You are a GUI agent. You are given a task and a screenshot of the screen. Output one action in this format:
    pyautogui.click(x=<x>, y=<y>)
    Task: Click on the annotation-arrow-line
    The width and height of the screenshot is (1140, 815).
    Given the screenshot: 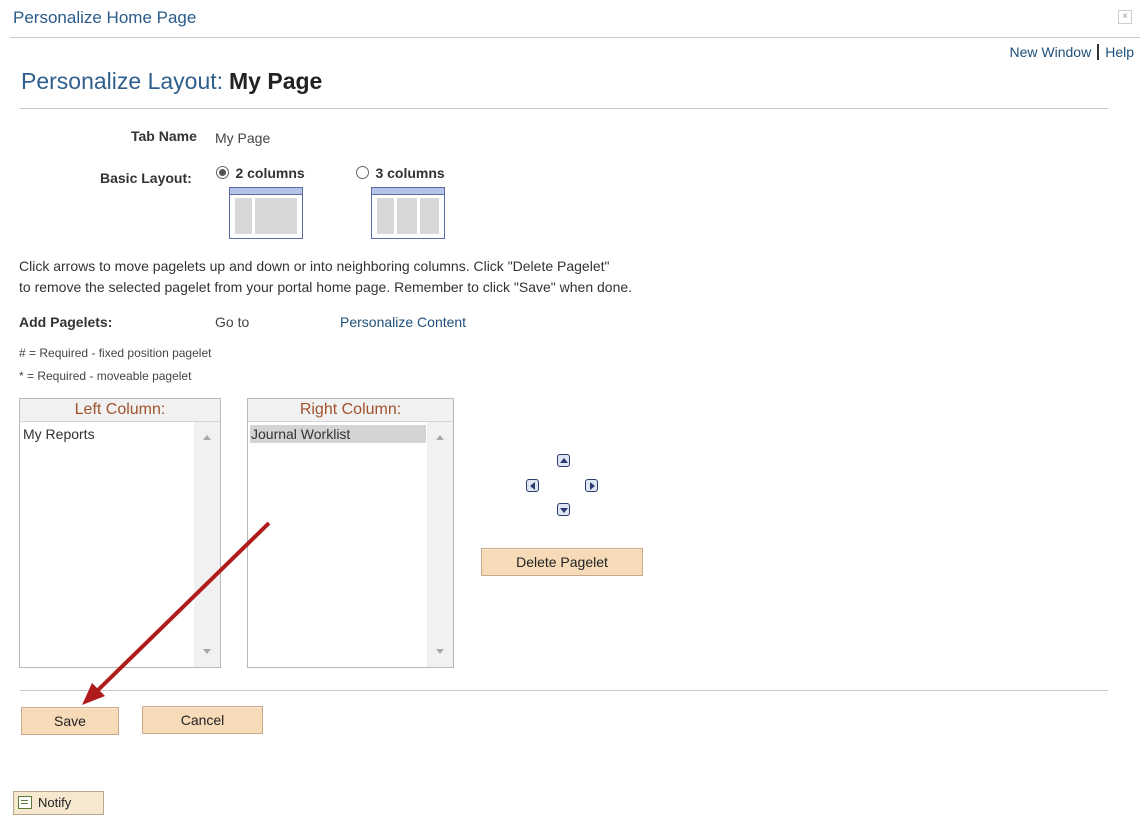 What is the action you would take?
    pyautogui.click(x=183, y=607)
    